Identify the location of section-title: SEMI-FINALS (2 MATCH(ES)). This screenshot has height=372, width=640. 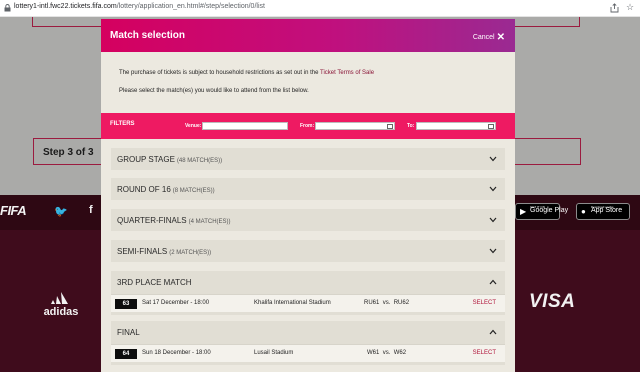
(164, 251).